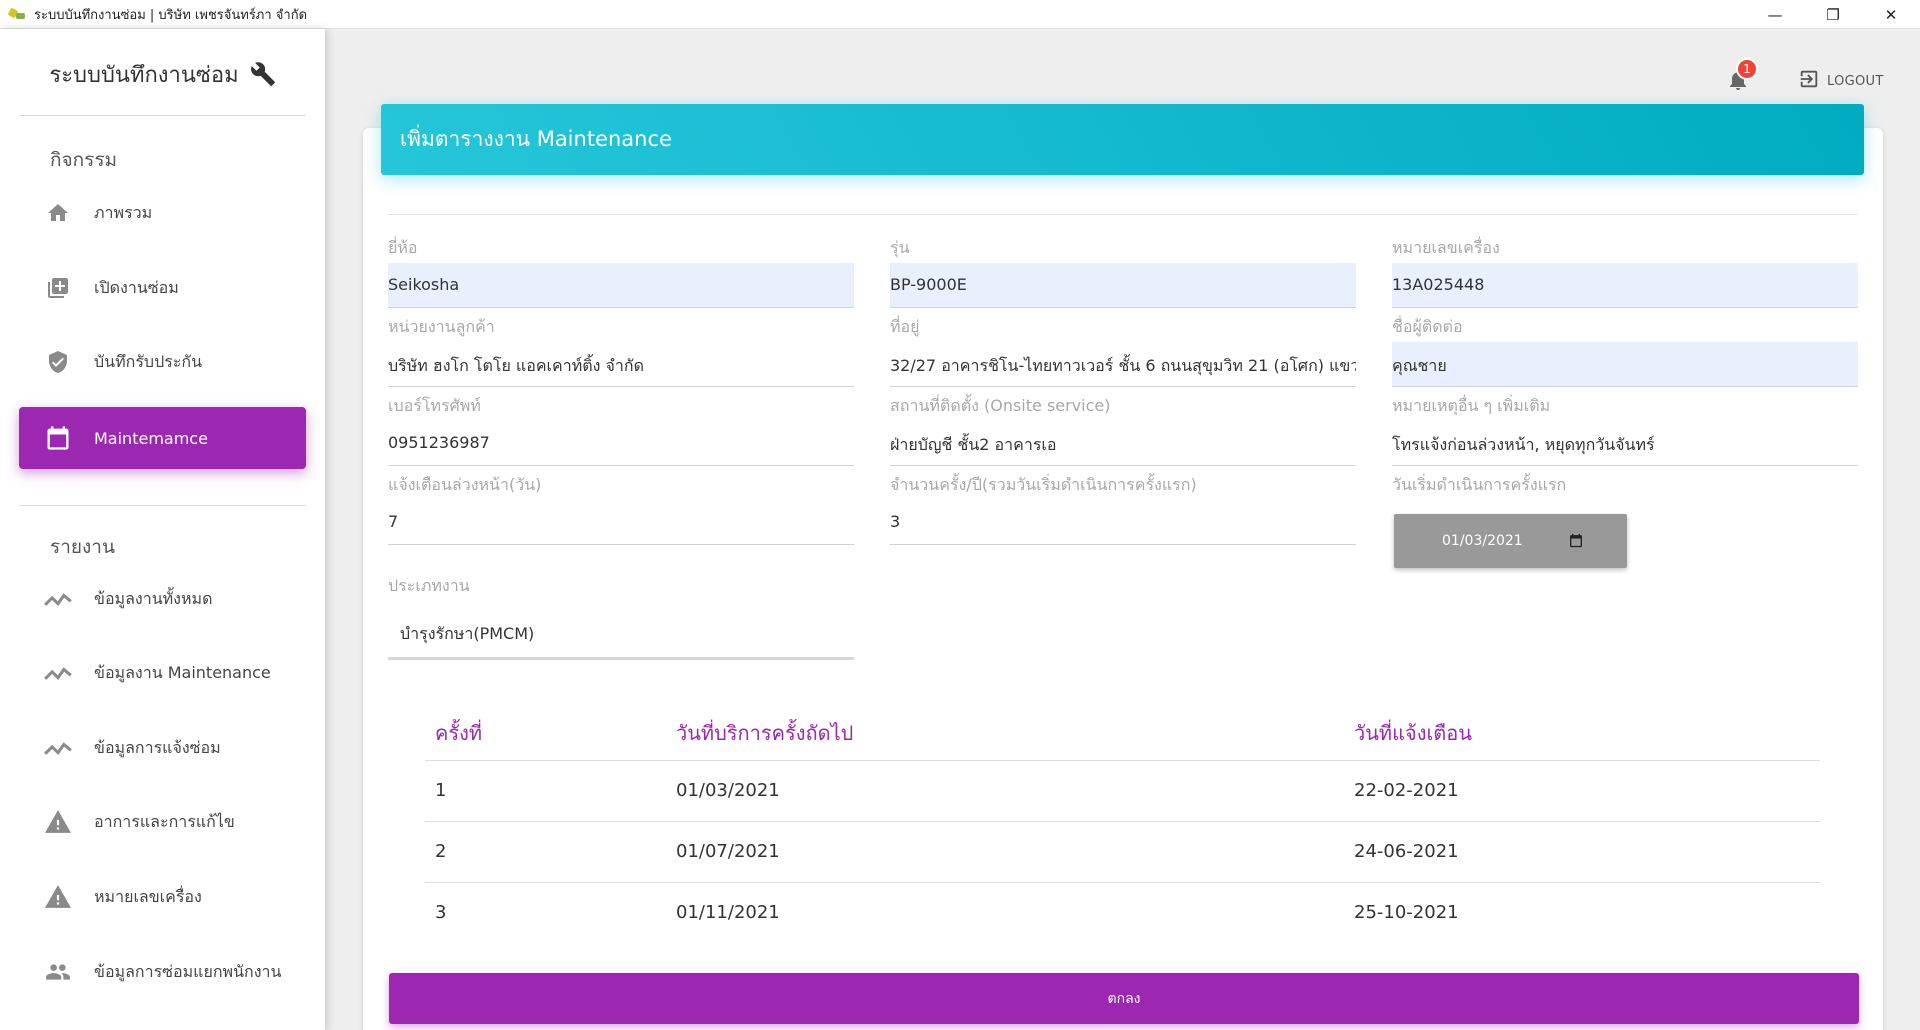 The width and height of the screenshot is (1920, 1030). What do you see at coordinates (263, 74) in the screenshot?
I see `wrench-icon` at bounding box center [263, 74].